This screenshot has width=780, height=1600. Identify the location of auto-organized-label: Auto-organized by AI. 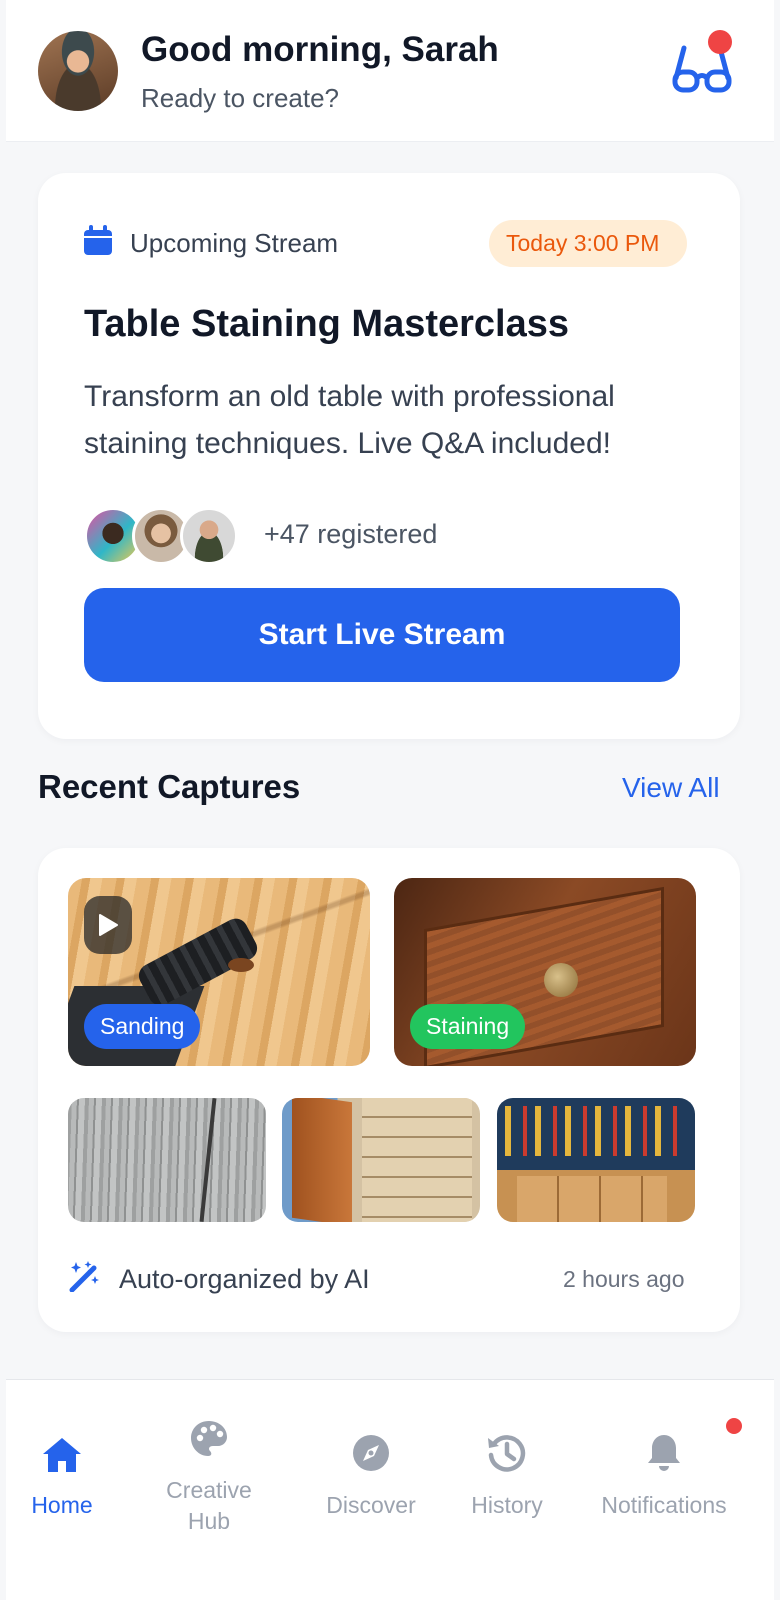
(244, 1279).